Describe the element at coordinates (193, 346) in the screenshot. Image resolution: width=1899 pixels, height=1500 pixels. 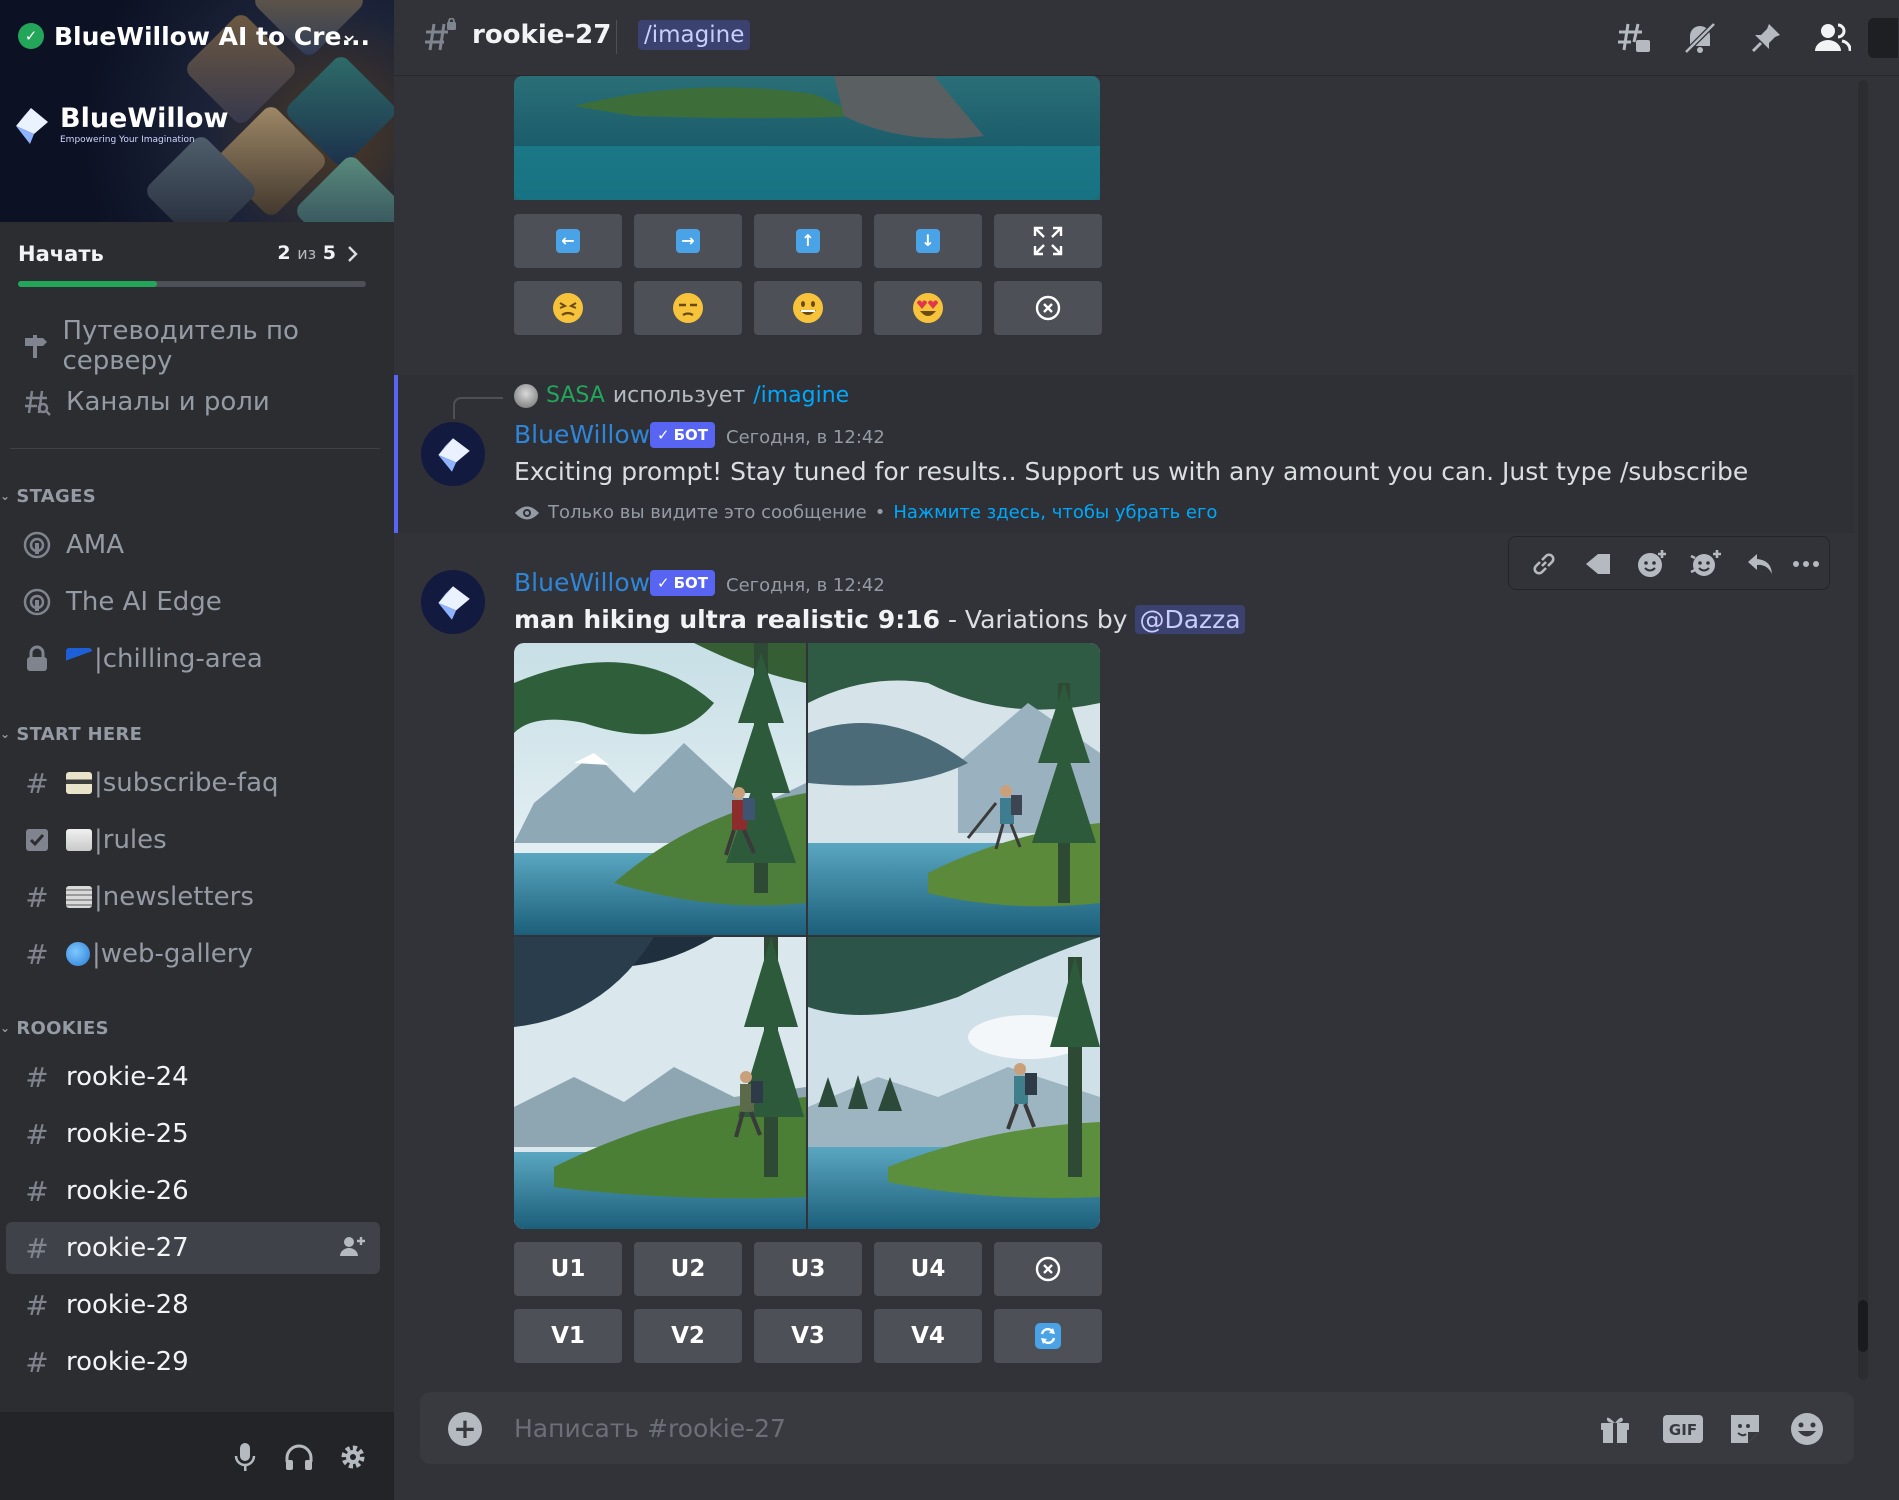
I see `sidebar-item-server-guide: Путеводитель по серверу` at that location.